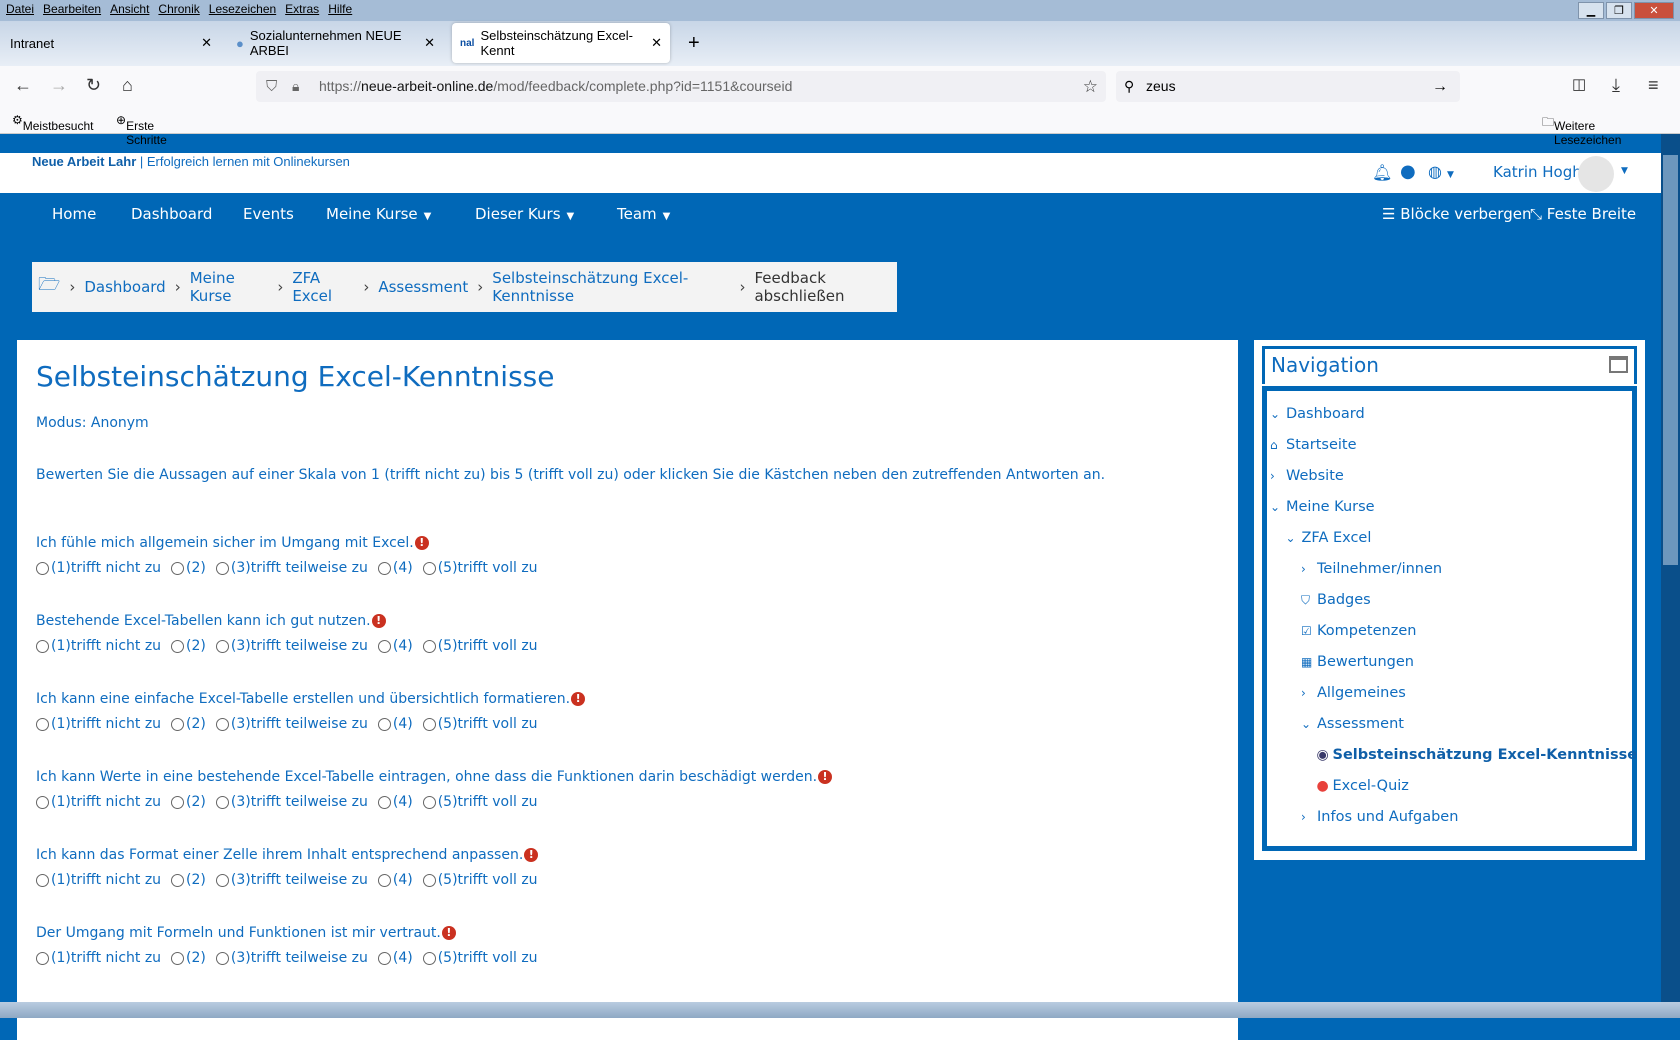 Image resolution: width=1680 pixels, height=1040 pixels. I want to click on forward-icon: →, so click(59, 85).